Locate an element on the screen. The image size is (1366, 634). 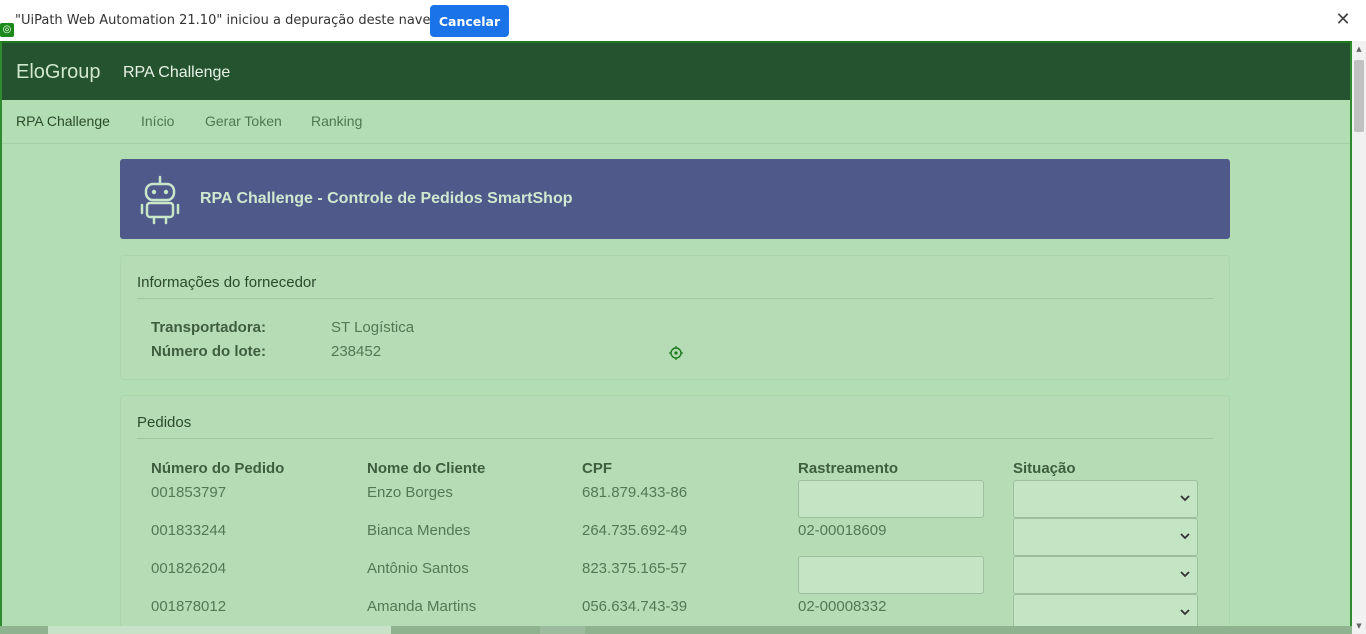
order-number: 001853797 is located at coordinates (189, 492).